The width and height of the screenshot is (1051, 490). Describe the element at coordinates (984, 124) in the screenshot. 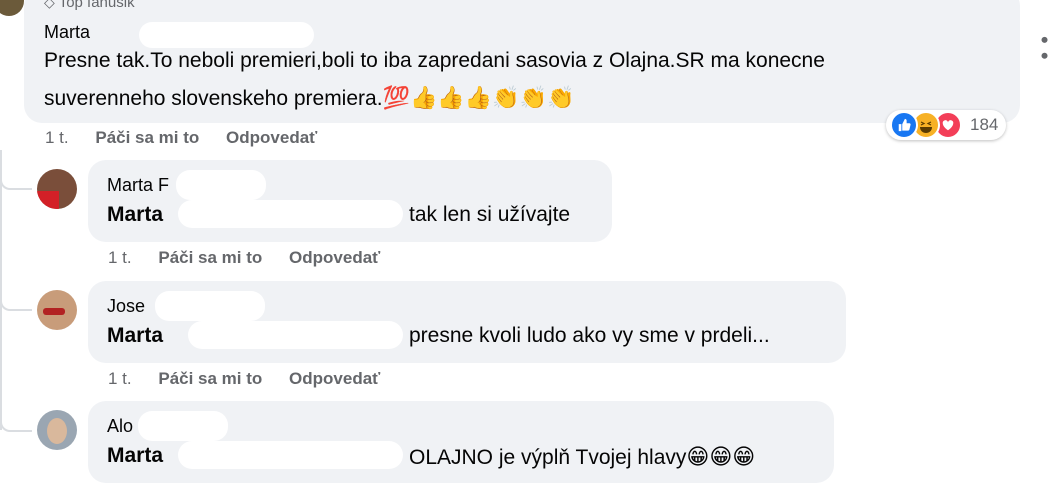

I see `reaction-count: 184` at that location.